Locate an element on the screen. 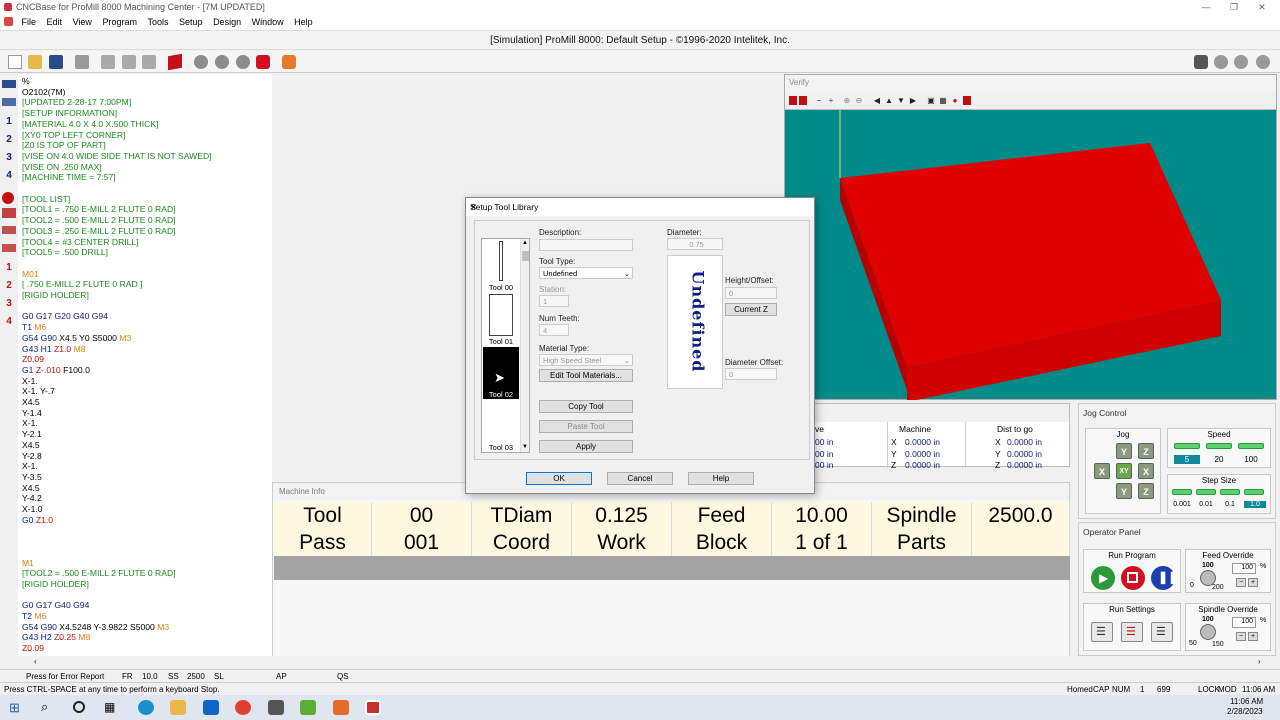 This screenshot has height=720, width=1280. code-line: [MATERIAL 4.0 X 4.0 X.500 THICK] is located at coordinates (90, 124).